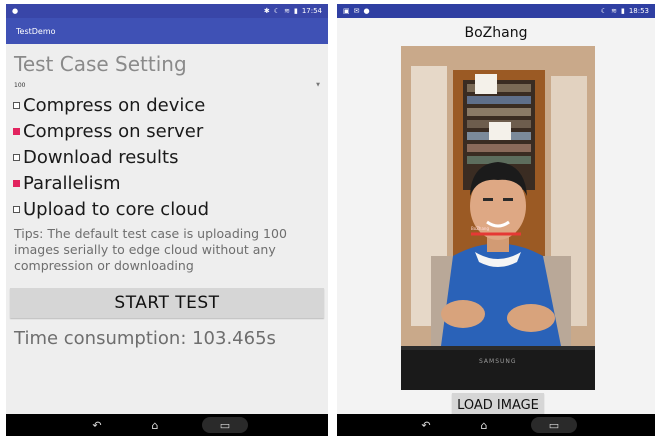 The image size is (655, 436). Describe the element at coordinates (318, 85) in the screenshot. I see `dropdown-arrow-icon: ▼` at that location.